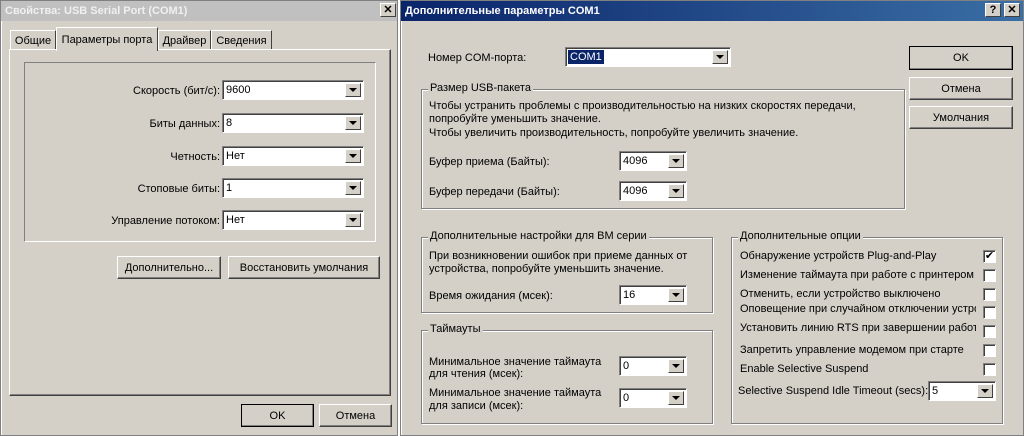 The height and width of the screenshot is (436, 1024). Describe the element at coordinates (626, 366) in the screenshot. I see `read-timeout-value: 0` at that location.